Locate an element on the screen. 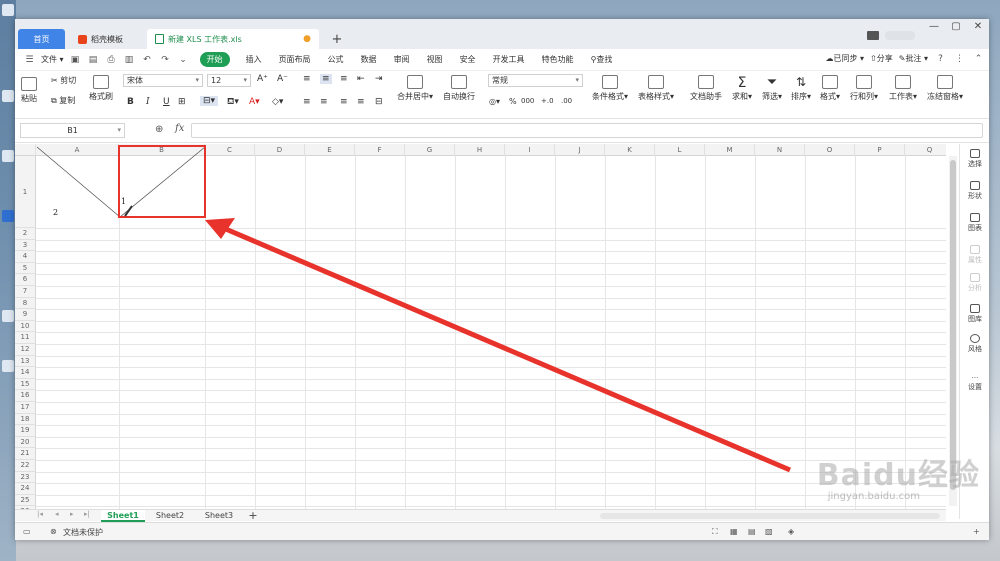 The height and width of the screenshot is (561, 1000). align-left-icon: ≡ is located at coordinates (307, 102).